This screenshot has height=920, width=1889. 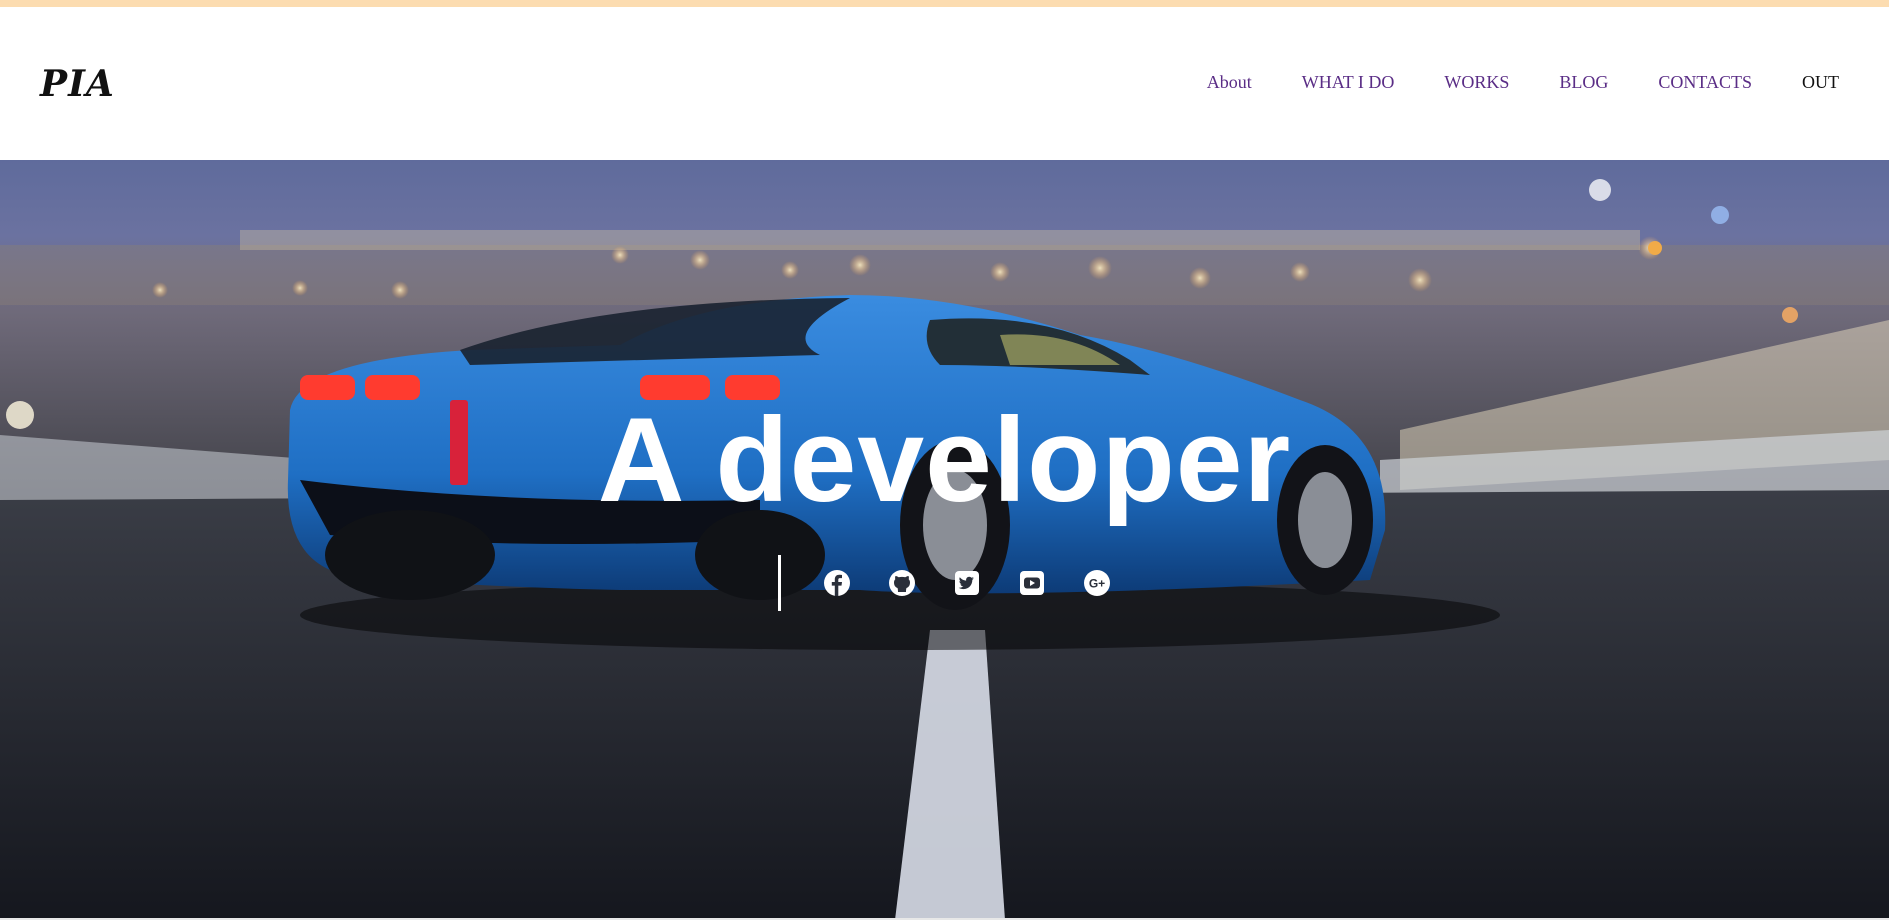 I want to click on site-logo: PIA, so click(x=77, y=84).